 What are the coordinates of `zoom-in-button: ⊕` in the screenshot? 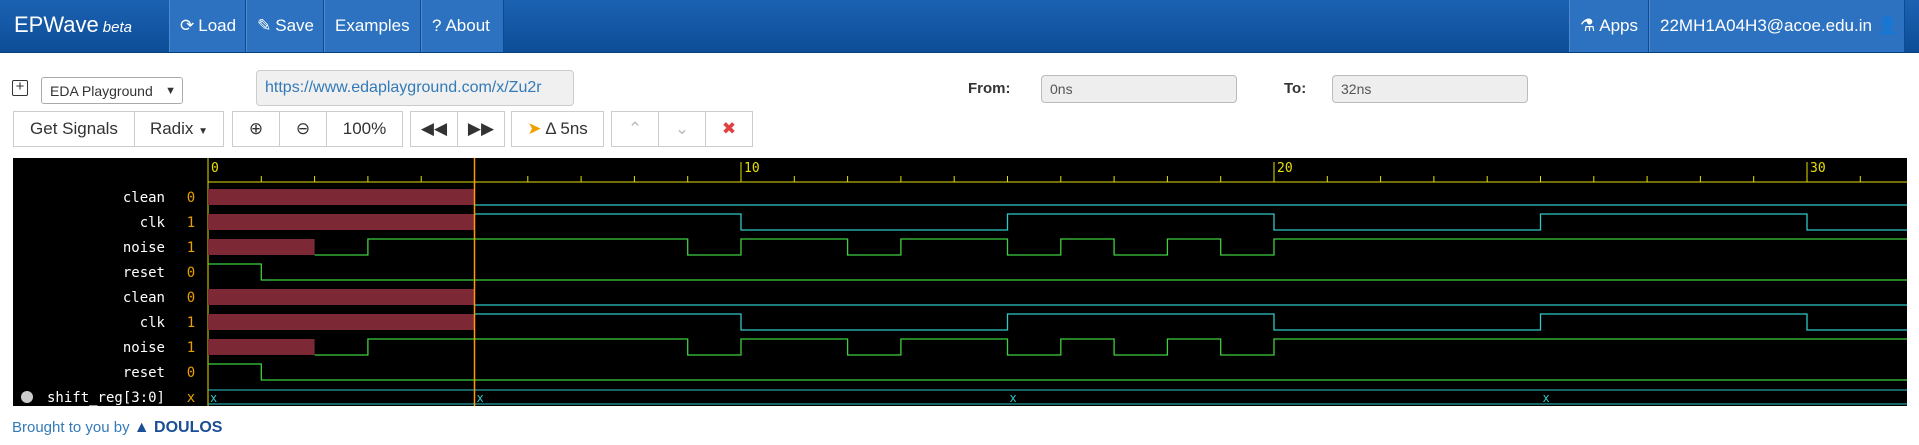 It's located at (256, 129).